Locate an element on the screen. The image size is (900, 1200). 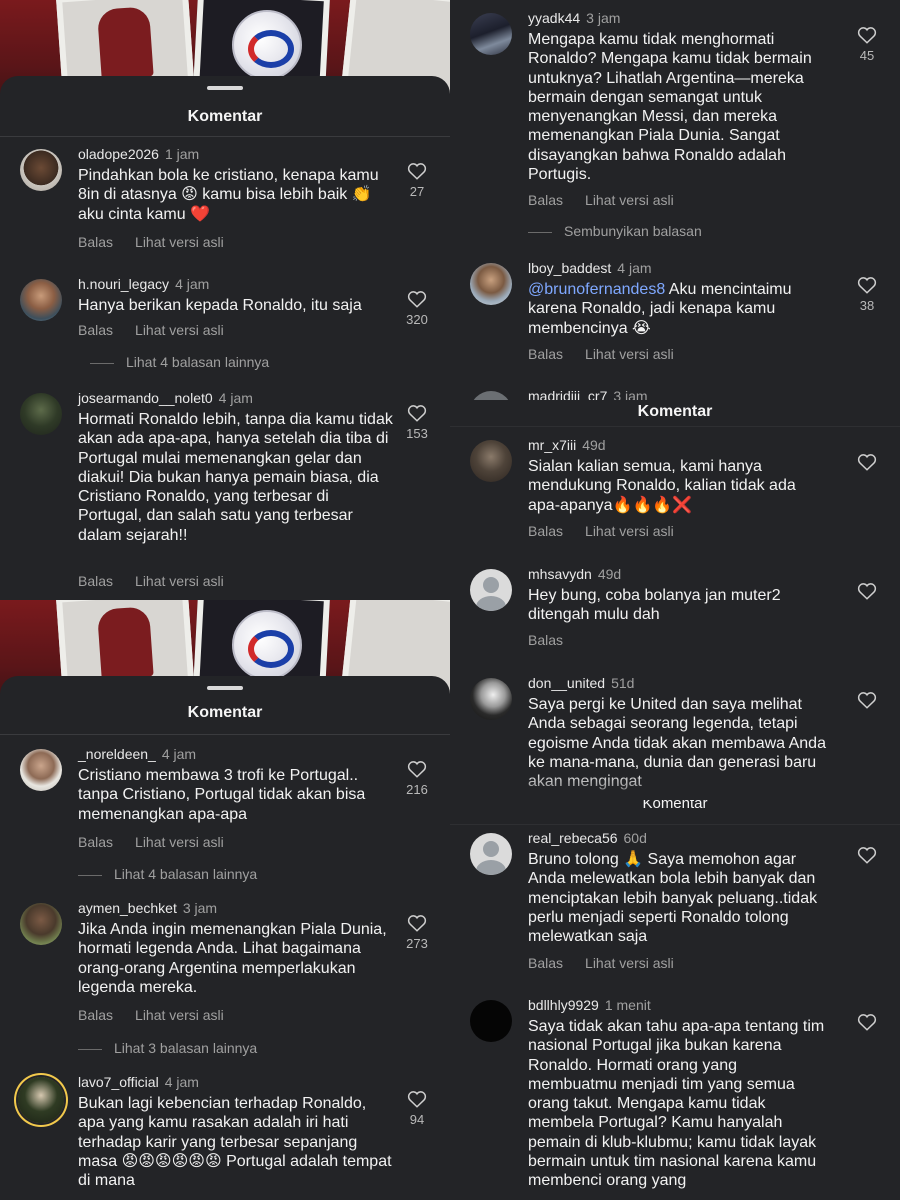
username: lavo7_official is located at coordinates (118, 1082).